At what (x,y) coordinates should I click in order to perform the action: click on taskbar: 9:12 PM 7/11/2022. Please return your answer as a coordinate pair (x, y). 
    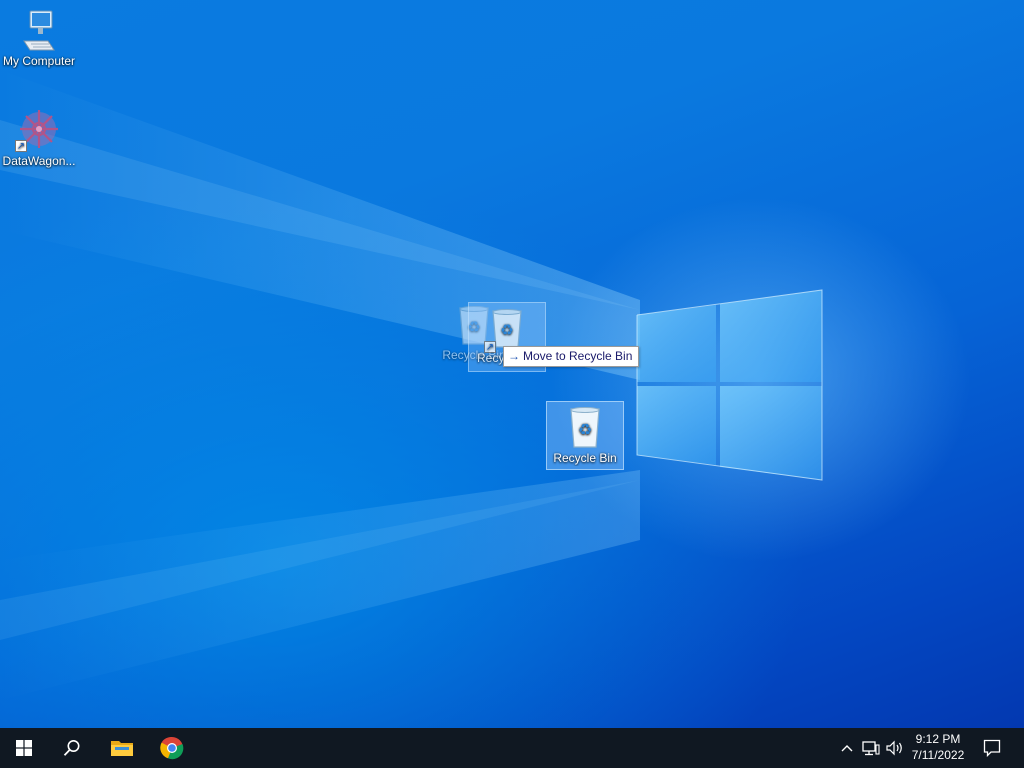
    Looking at the image, I should click on (512, 748).